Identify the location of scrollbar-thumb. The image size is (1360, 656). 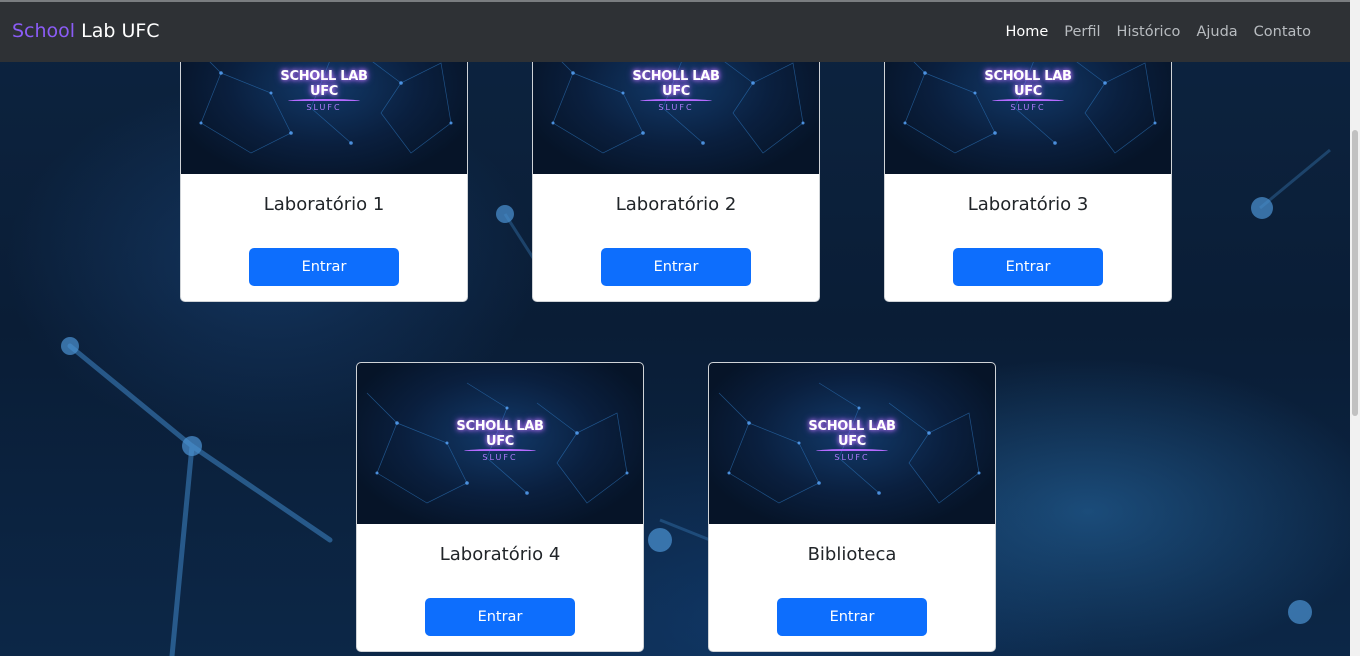
(1355, 273).